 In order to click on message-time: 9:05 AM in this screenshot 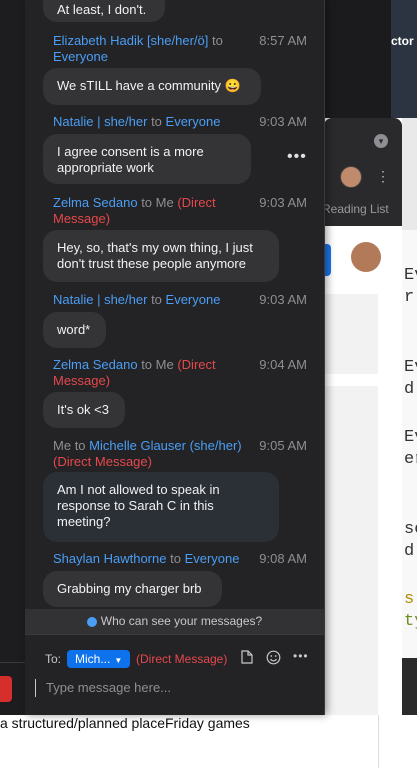, I will do `click(283, 445)`.